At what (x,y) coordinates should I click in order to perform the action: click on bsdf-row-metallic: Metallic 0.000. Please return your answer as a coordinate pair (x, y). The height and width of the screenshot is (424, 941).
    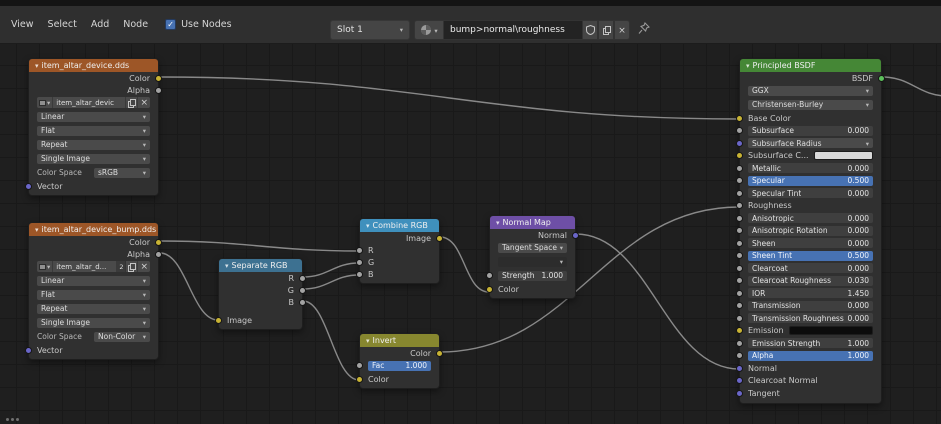
    Looking at the image, I should click on (808, 168).